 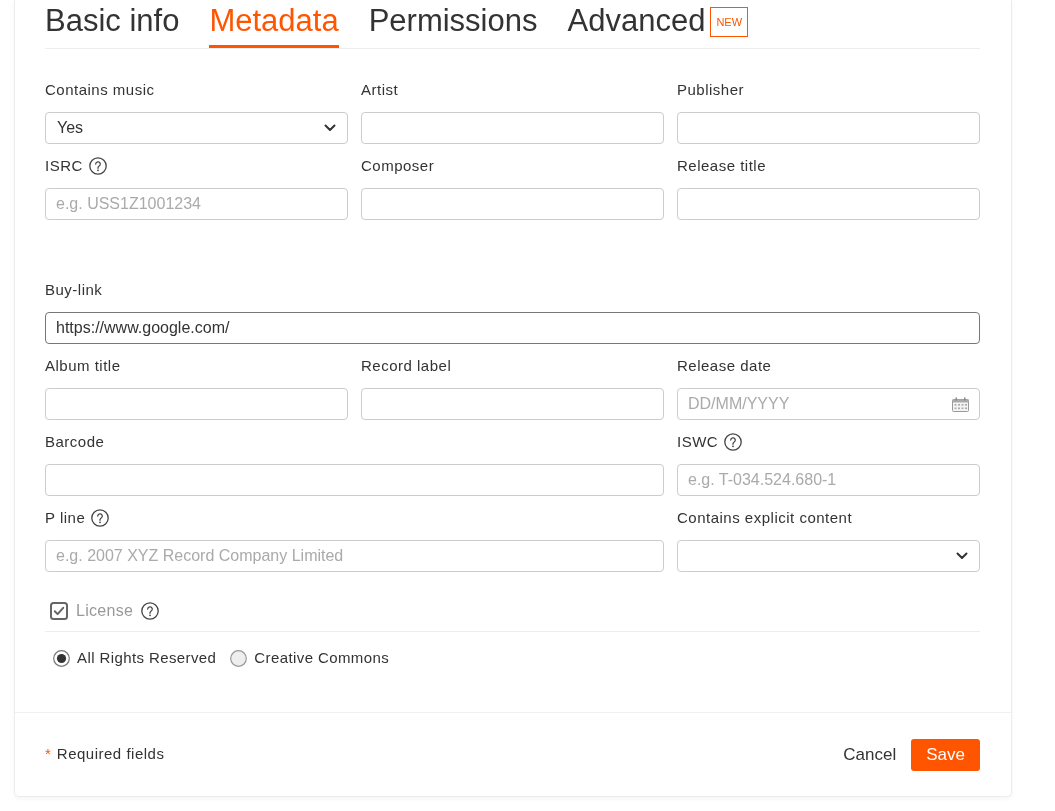 I want to click on field-label: P line, so click(x=65, y=518).